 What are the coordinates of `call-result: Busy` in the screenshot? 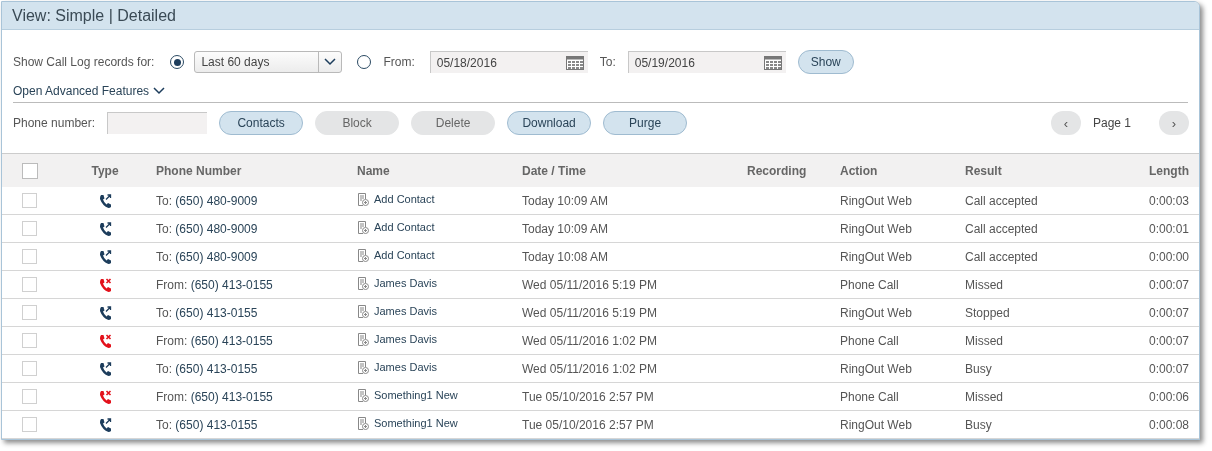 It's located at (978, 368).